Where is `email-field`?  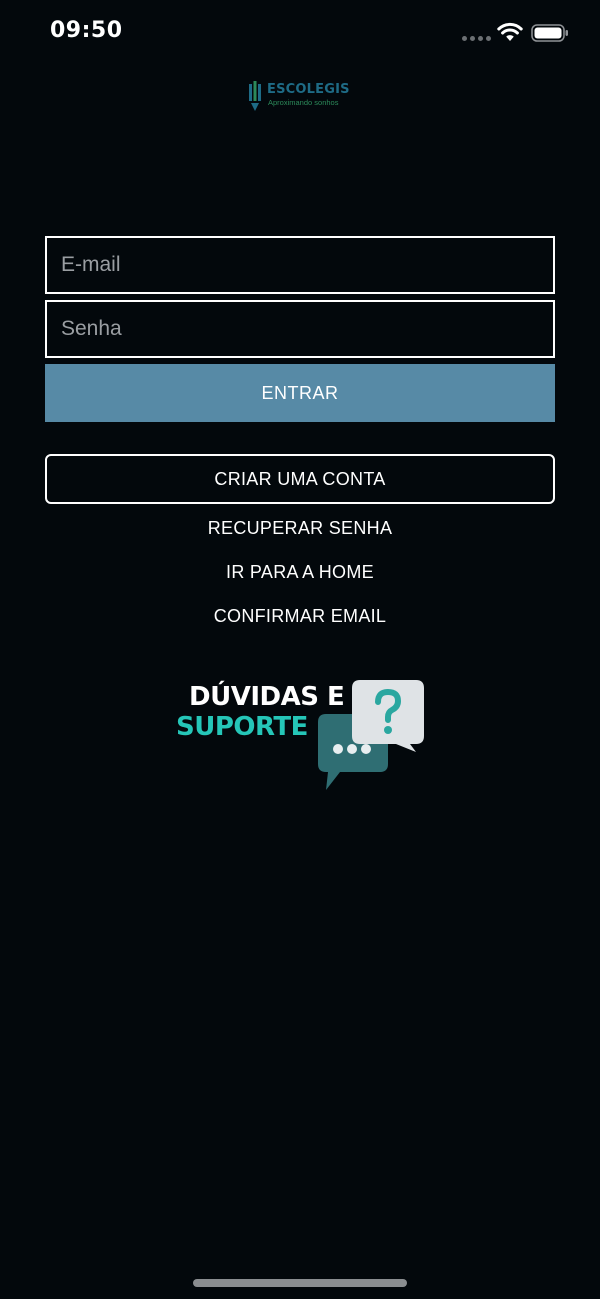
email-field is located at coordinates (300, 265).